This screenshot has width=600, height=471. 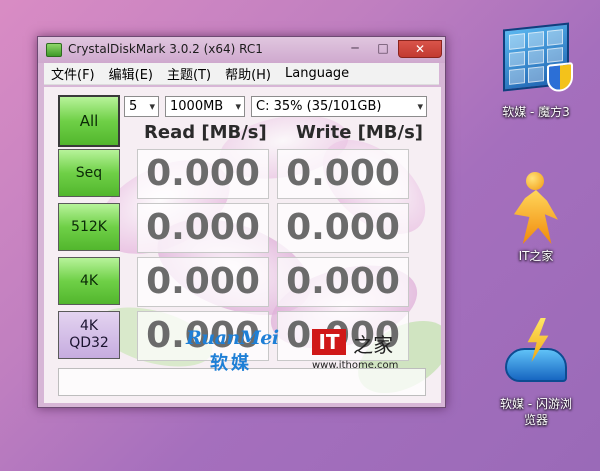 What do you see at coordinates (89, 343) in the screenshot?
I see `4k-qd32-label-line2: QD32` at bounding box center [89, 343].